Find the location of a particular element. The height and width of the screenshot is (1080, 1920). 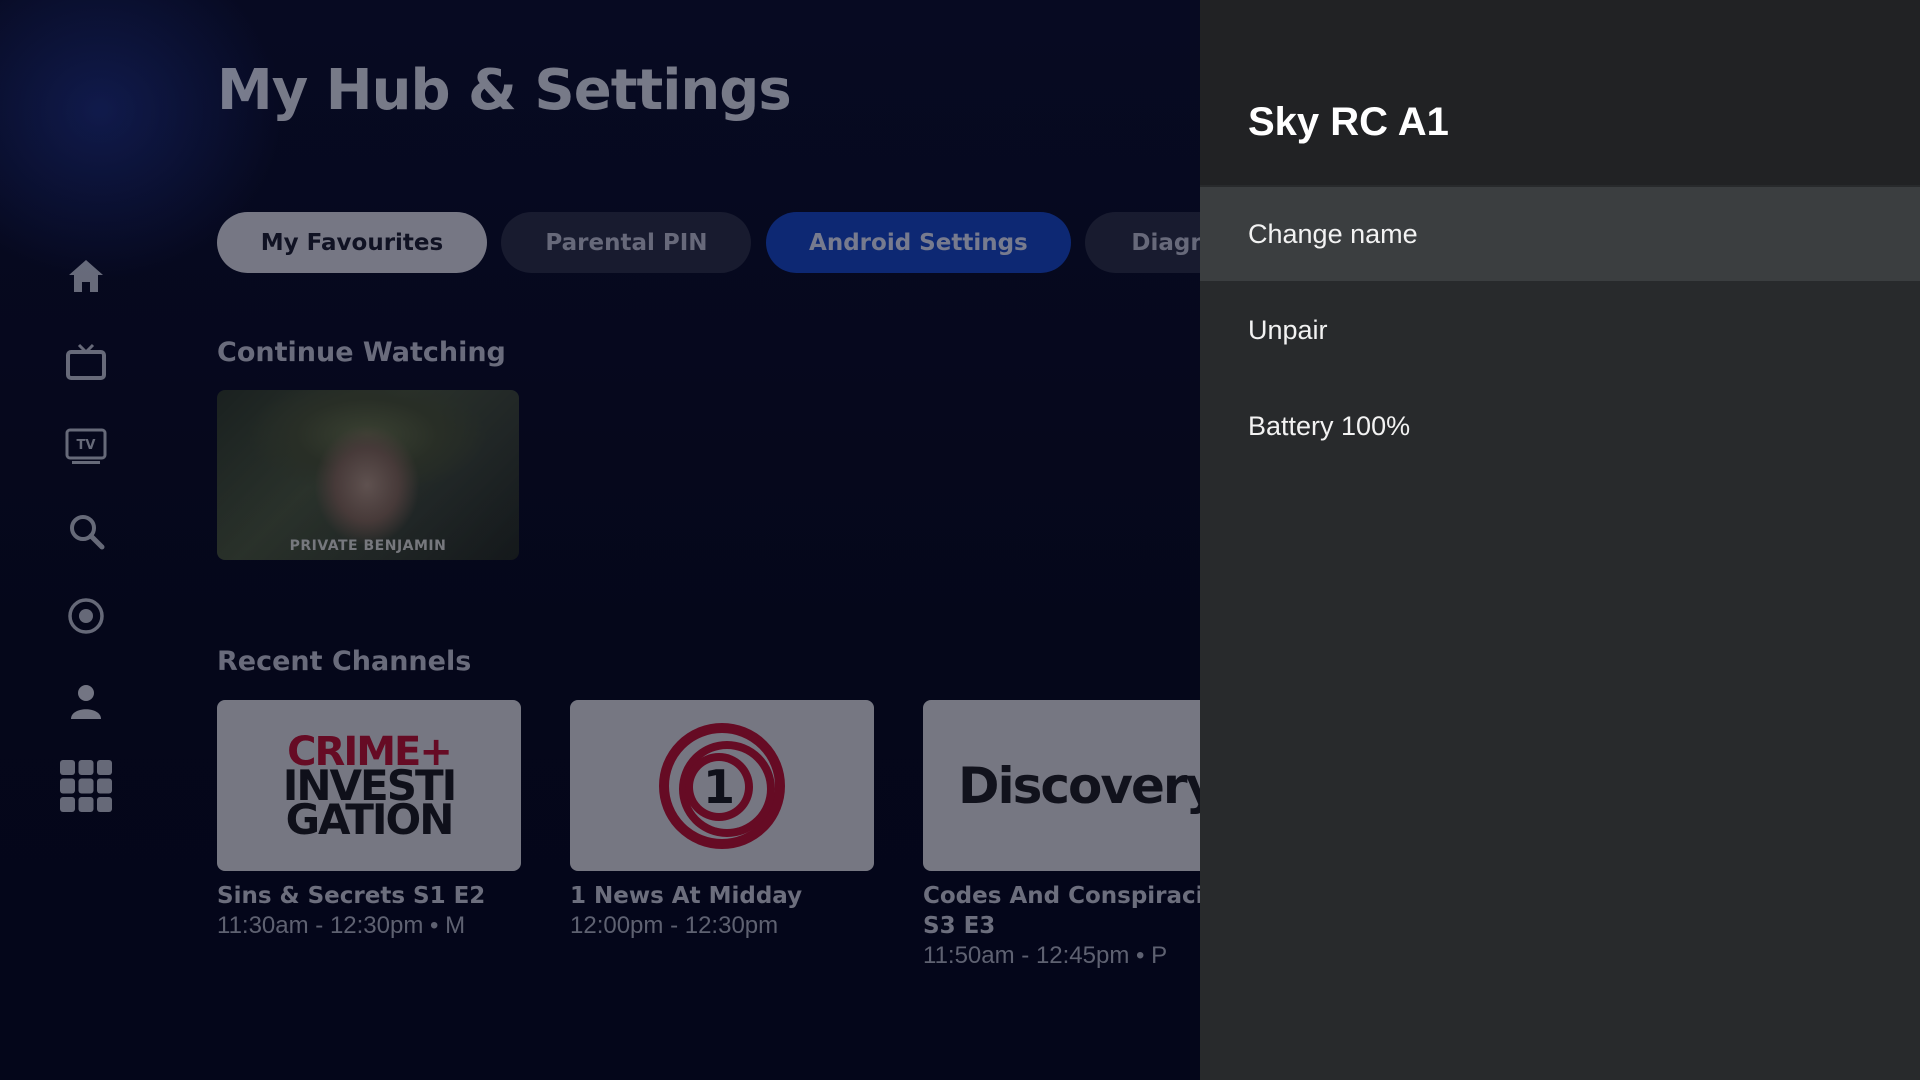

change-name-item: Change name is located at coordinates (1560, 234).